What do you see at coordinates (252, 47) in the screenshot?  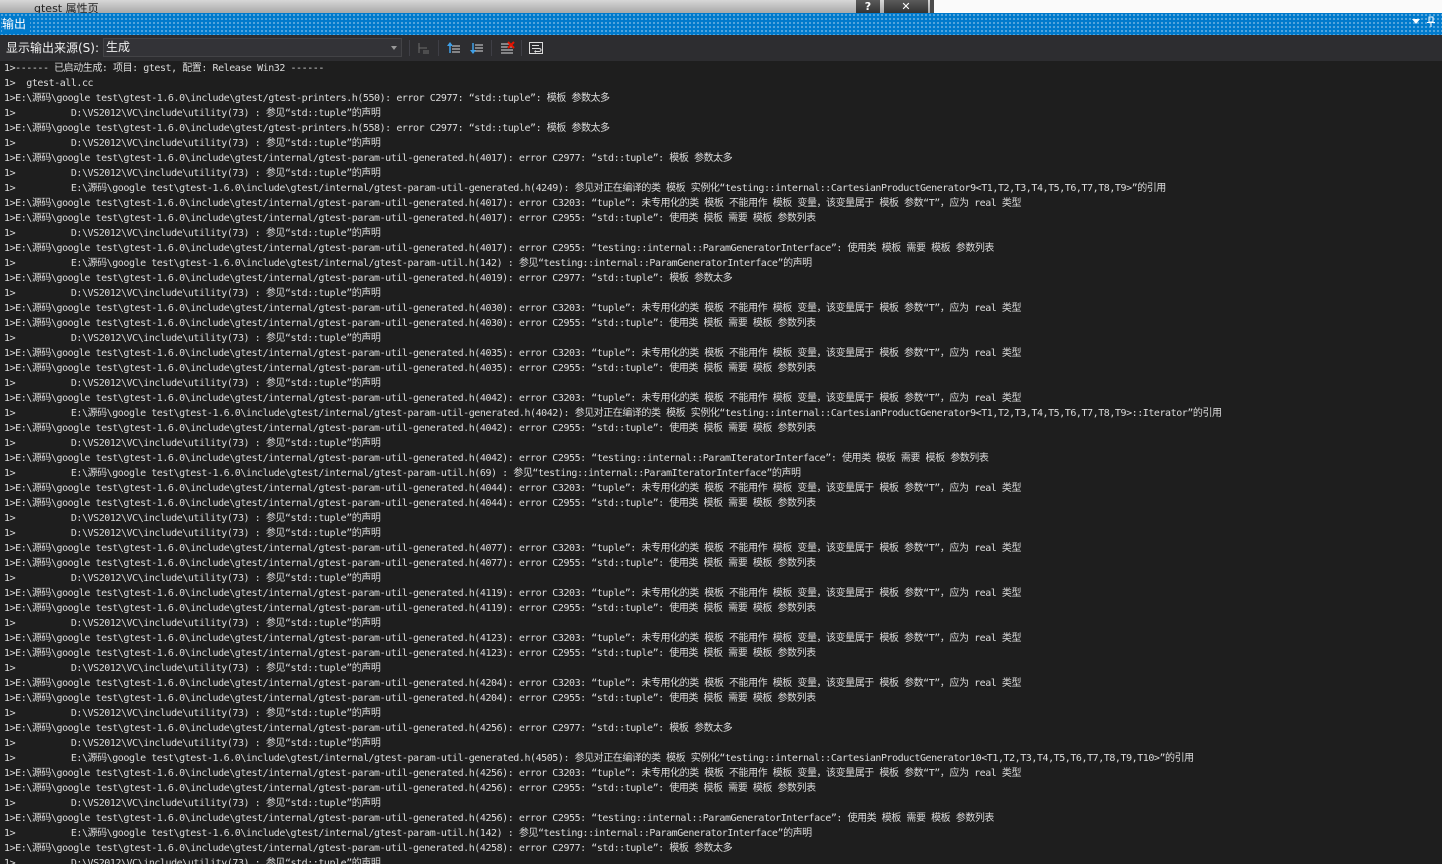 I see `output-source-select: 生成` at bounding box center [252, 47].